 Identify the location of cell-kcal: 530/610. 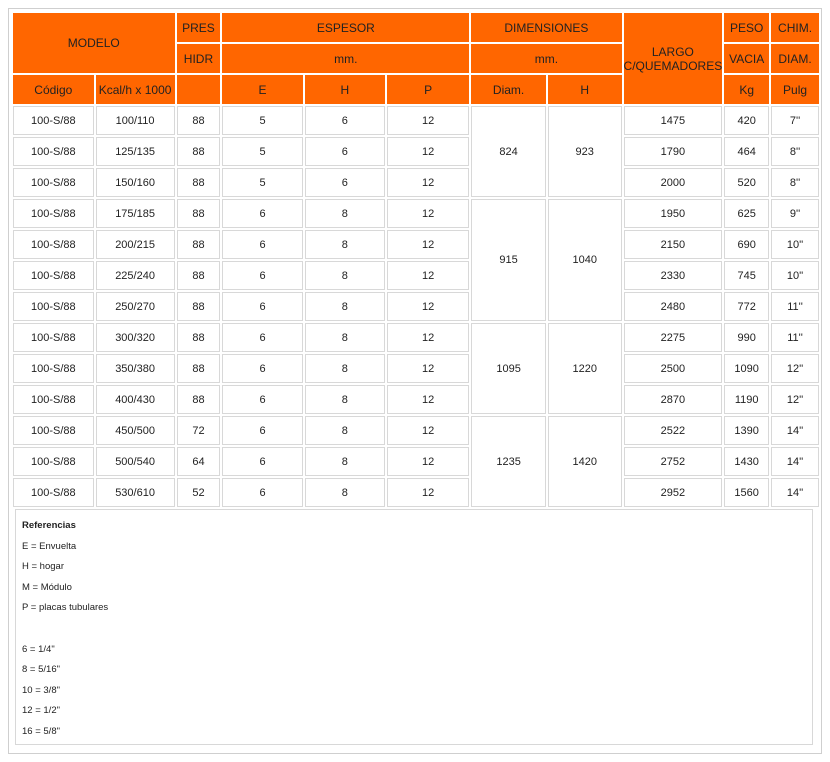
(135, 492).